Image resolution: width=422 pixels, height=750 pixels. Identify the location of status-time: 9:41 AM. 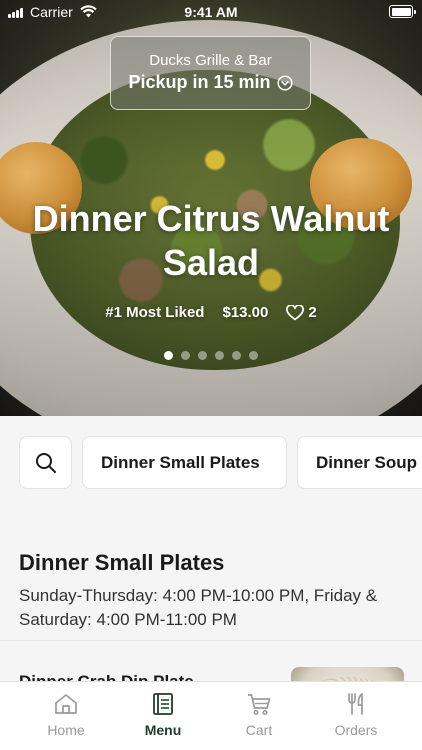
(211, 12).